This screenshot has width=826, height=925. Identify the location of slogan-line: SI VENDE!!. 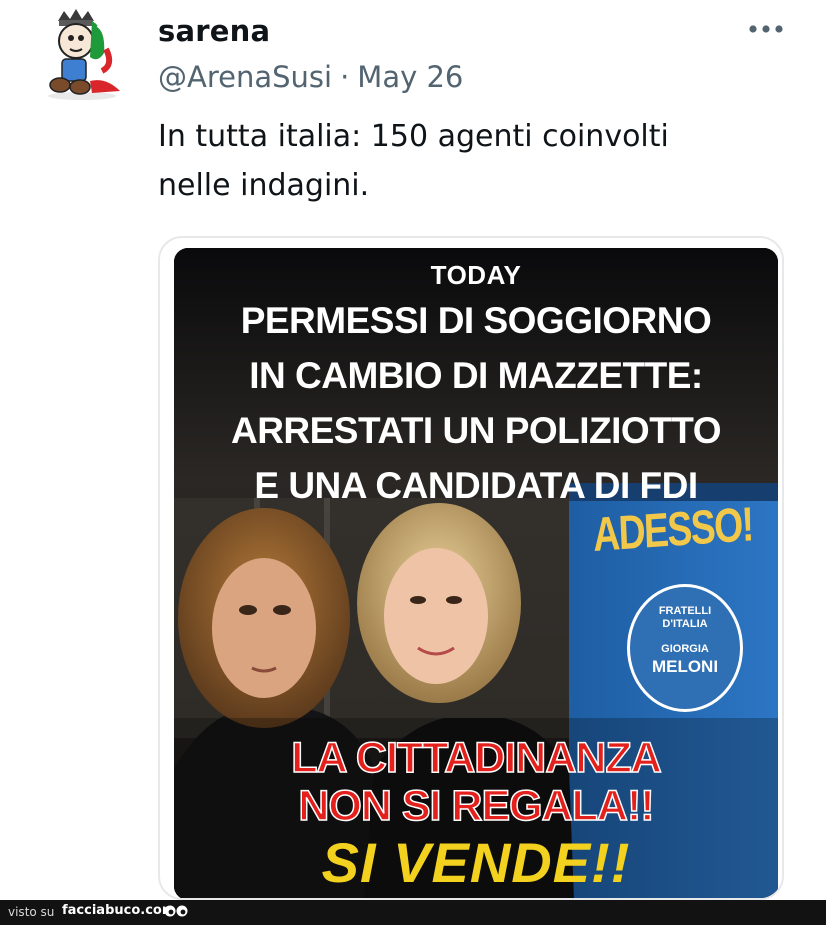
(476, 862).